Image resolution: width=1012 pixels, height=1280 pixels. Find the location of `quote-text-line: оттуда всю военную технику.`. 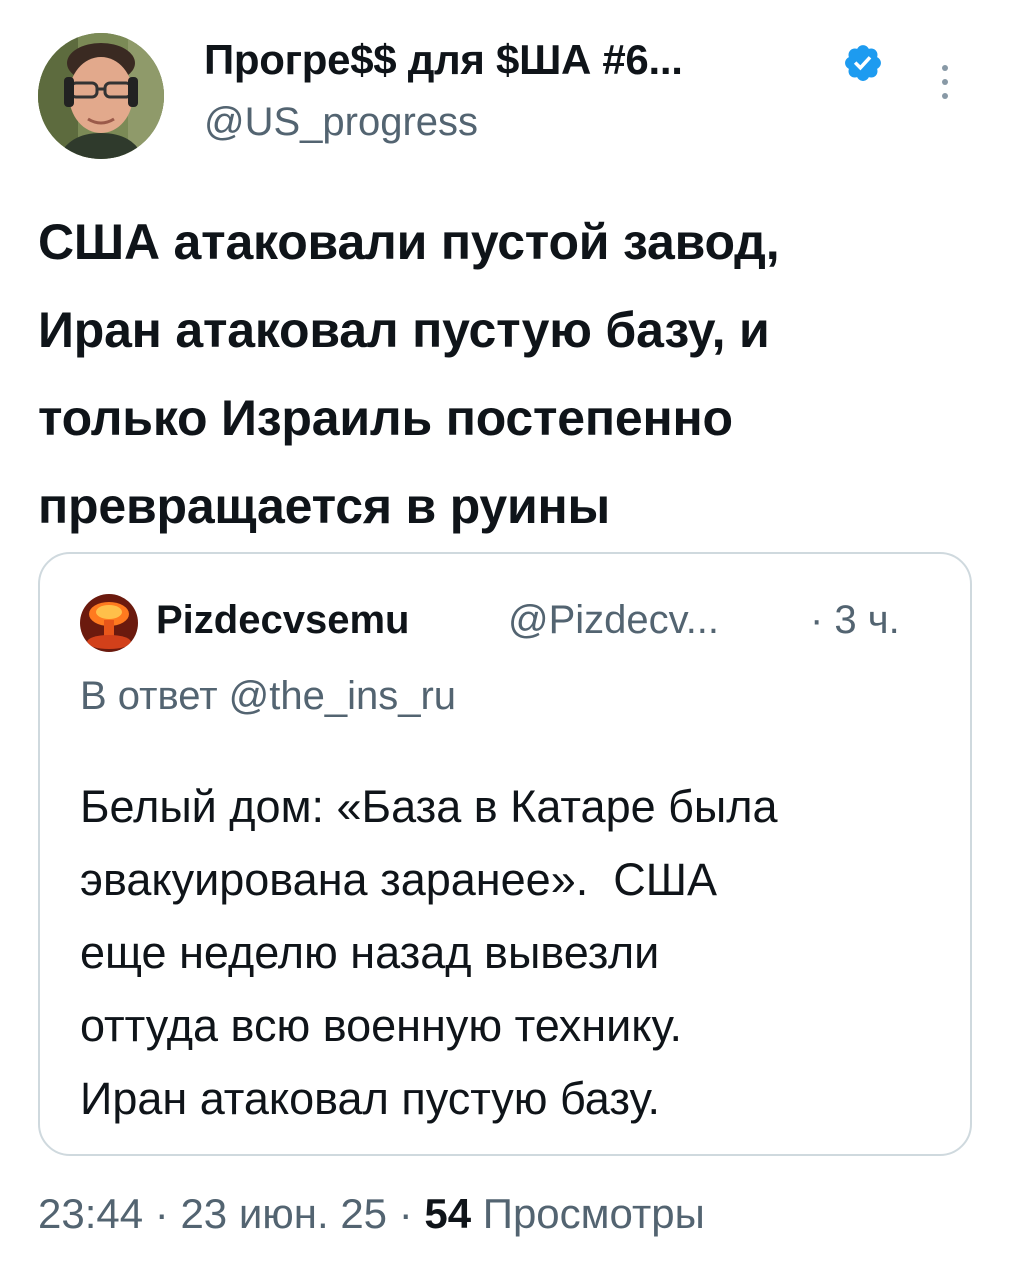

quote-text-line: оттуда всю военную технику. is located at coordinates (381, 1025).